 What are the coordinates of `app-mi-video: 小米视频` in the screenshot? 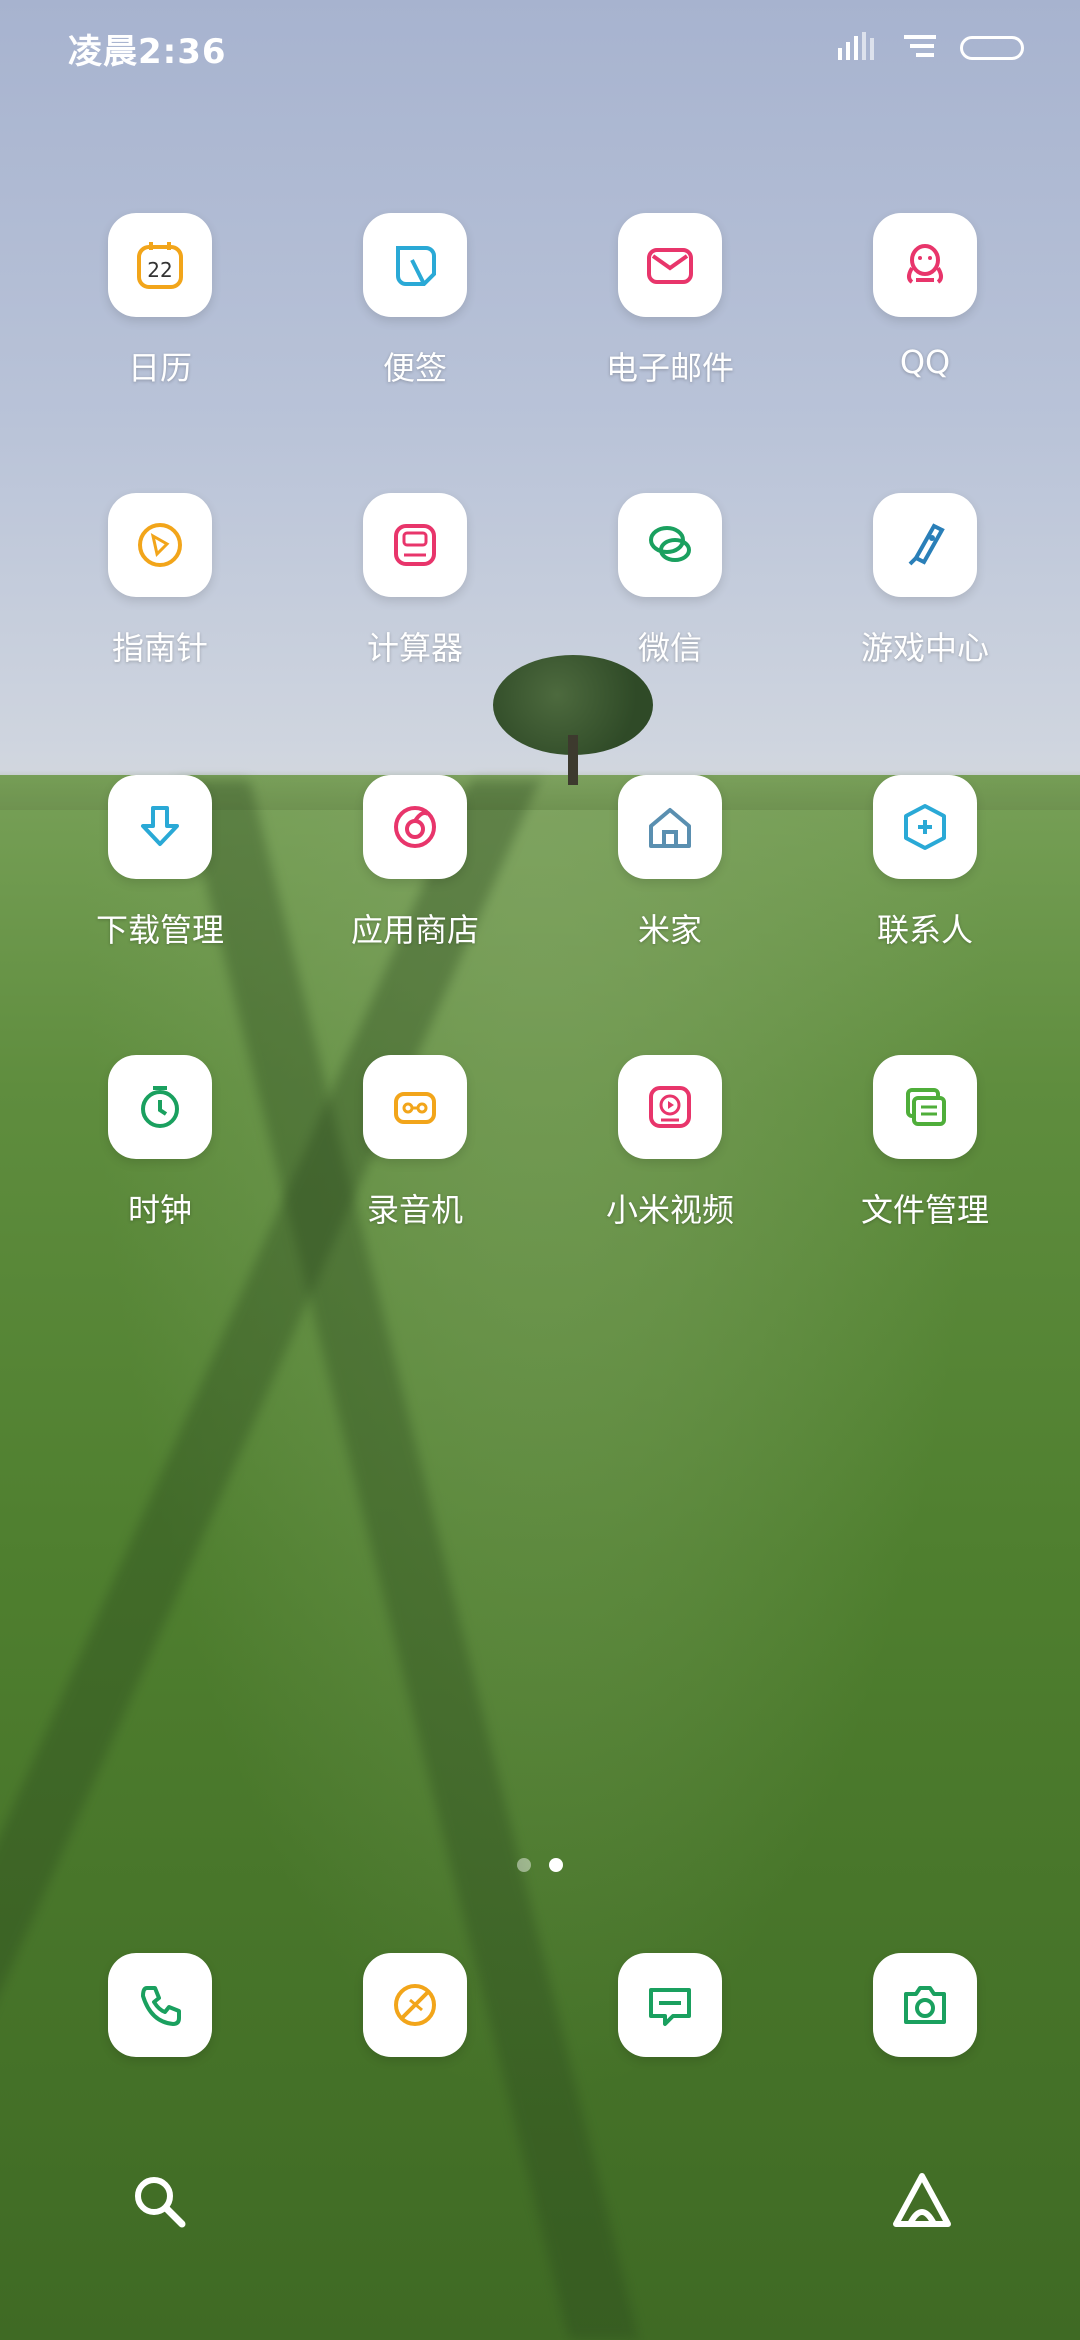 It's located at (670, 1143).